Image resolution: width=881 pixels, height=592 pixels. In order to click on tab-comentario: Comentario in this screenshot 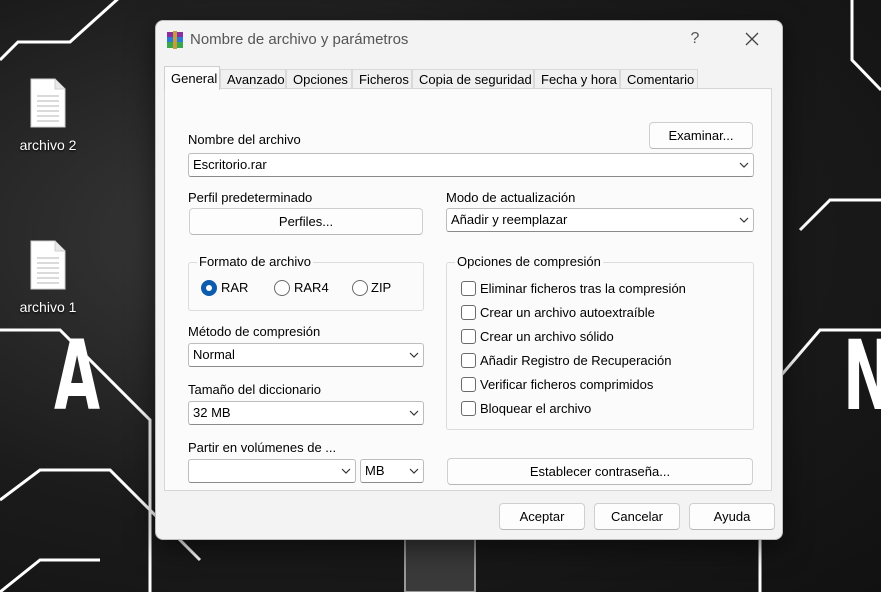, I will do `click(659, 79)`.